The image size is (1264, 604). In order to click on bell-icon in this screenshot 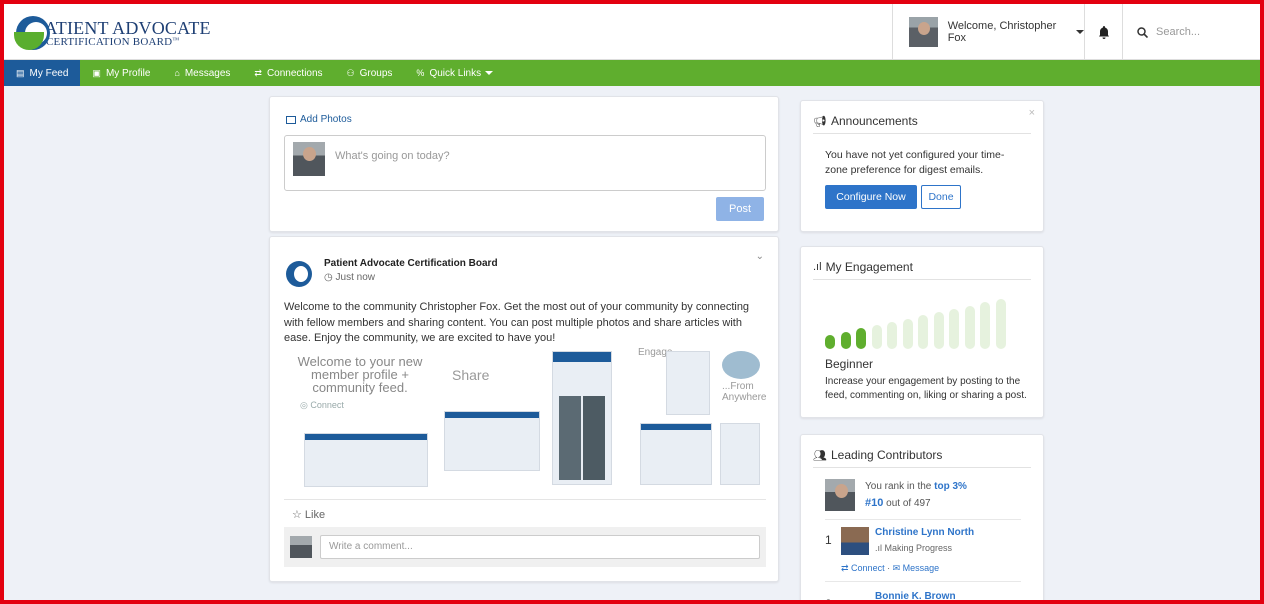, I will do `click(1103, 32)`.